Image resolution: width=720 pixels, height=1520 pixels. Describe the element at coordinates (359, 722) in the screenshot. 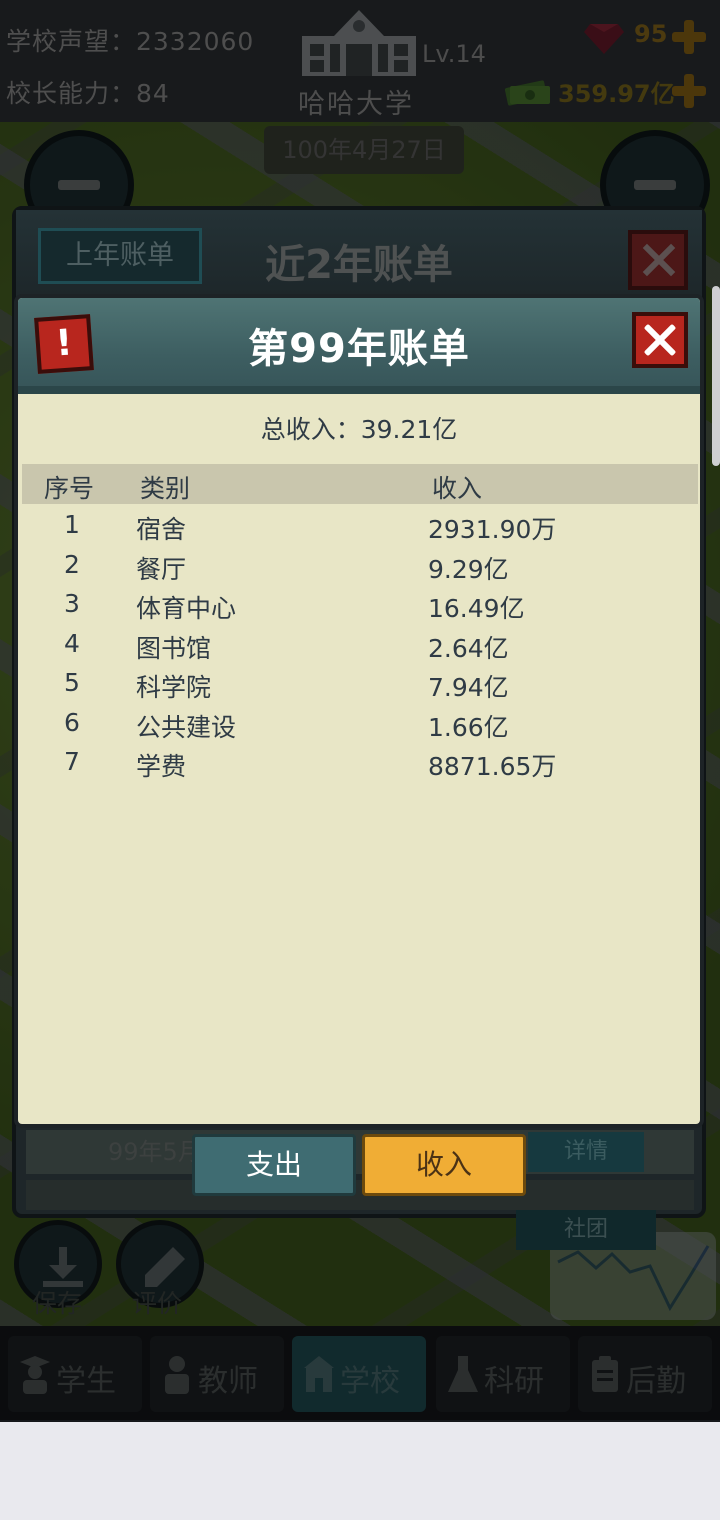

I see `table-row: 6 公共建设 1.66亿` at that location.